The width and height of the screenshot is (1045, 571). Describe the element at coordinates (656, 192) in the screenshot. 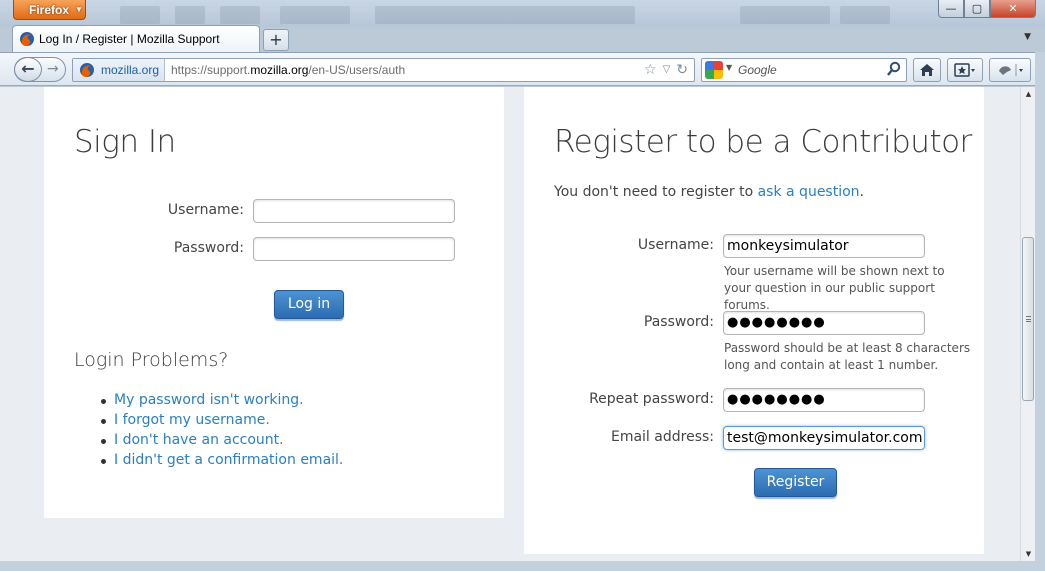

I see `register-intro-text: You don't need to register to` at that location.